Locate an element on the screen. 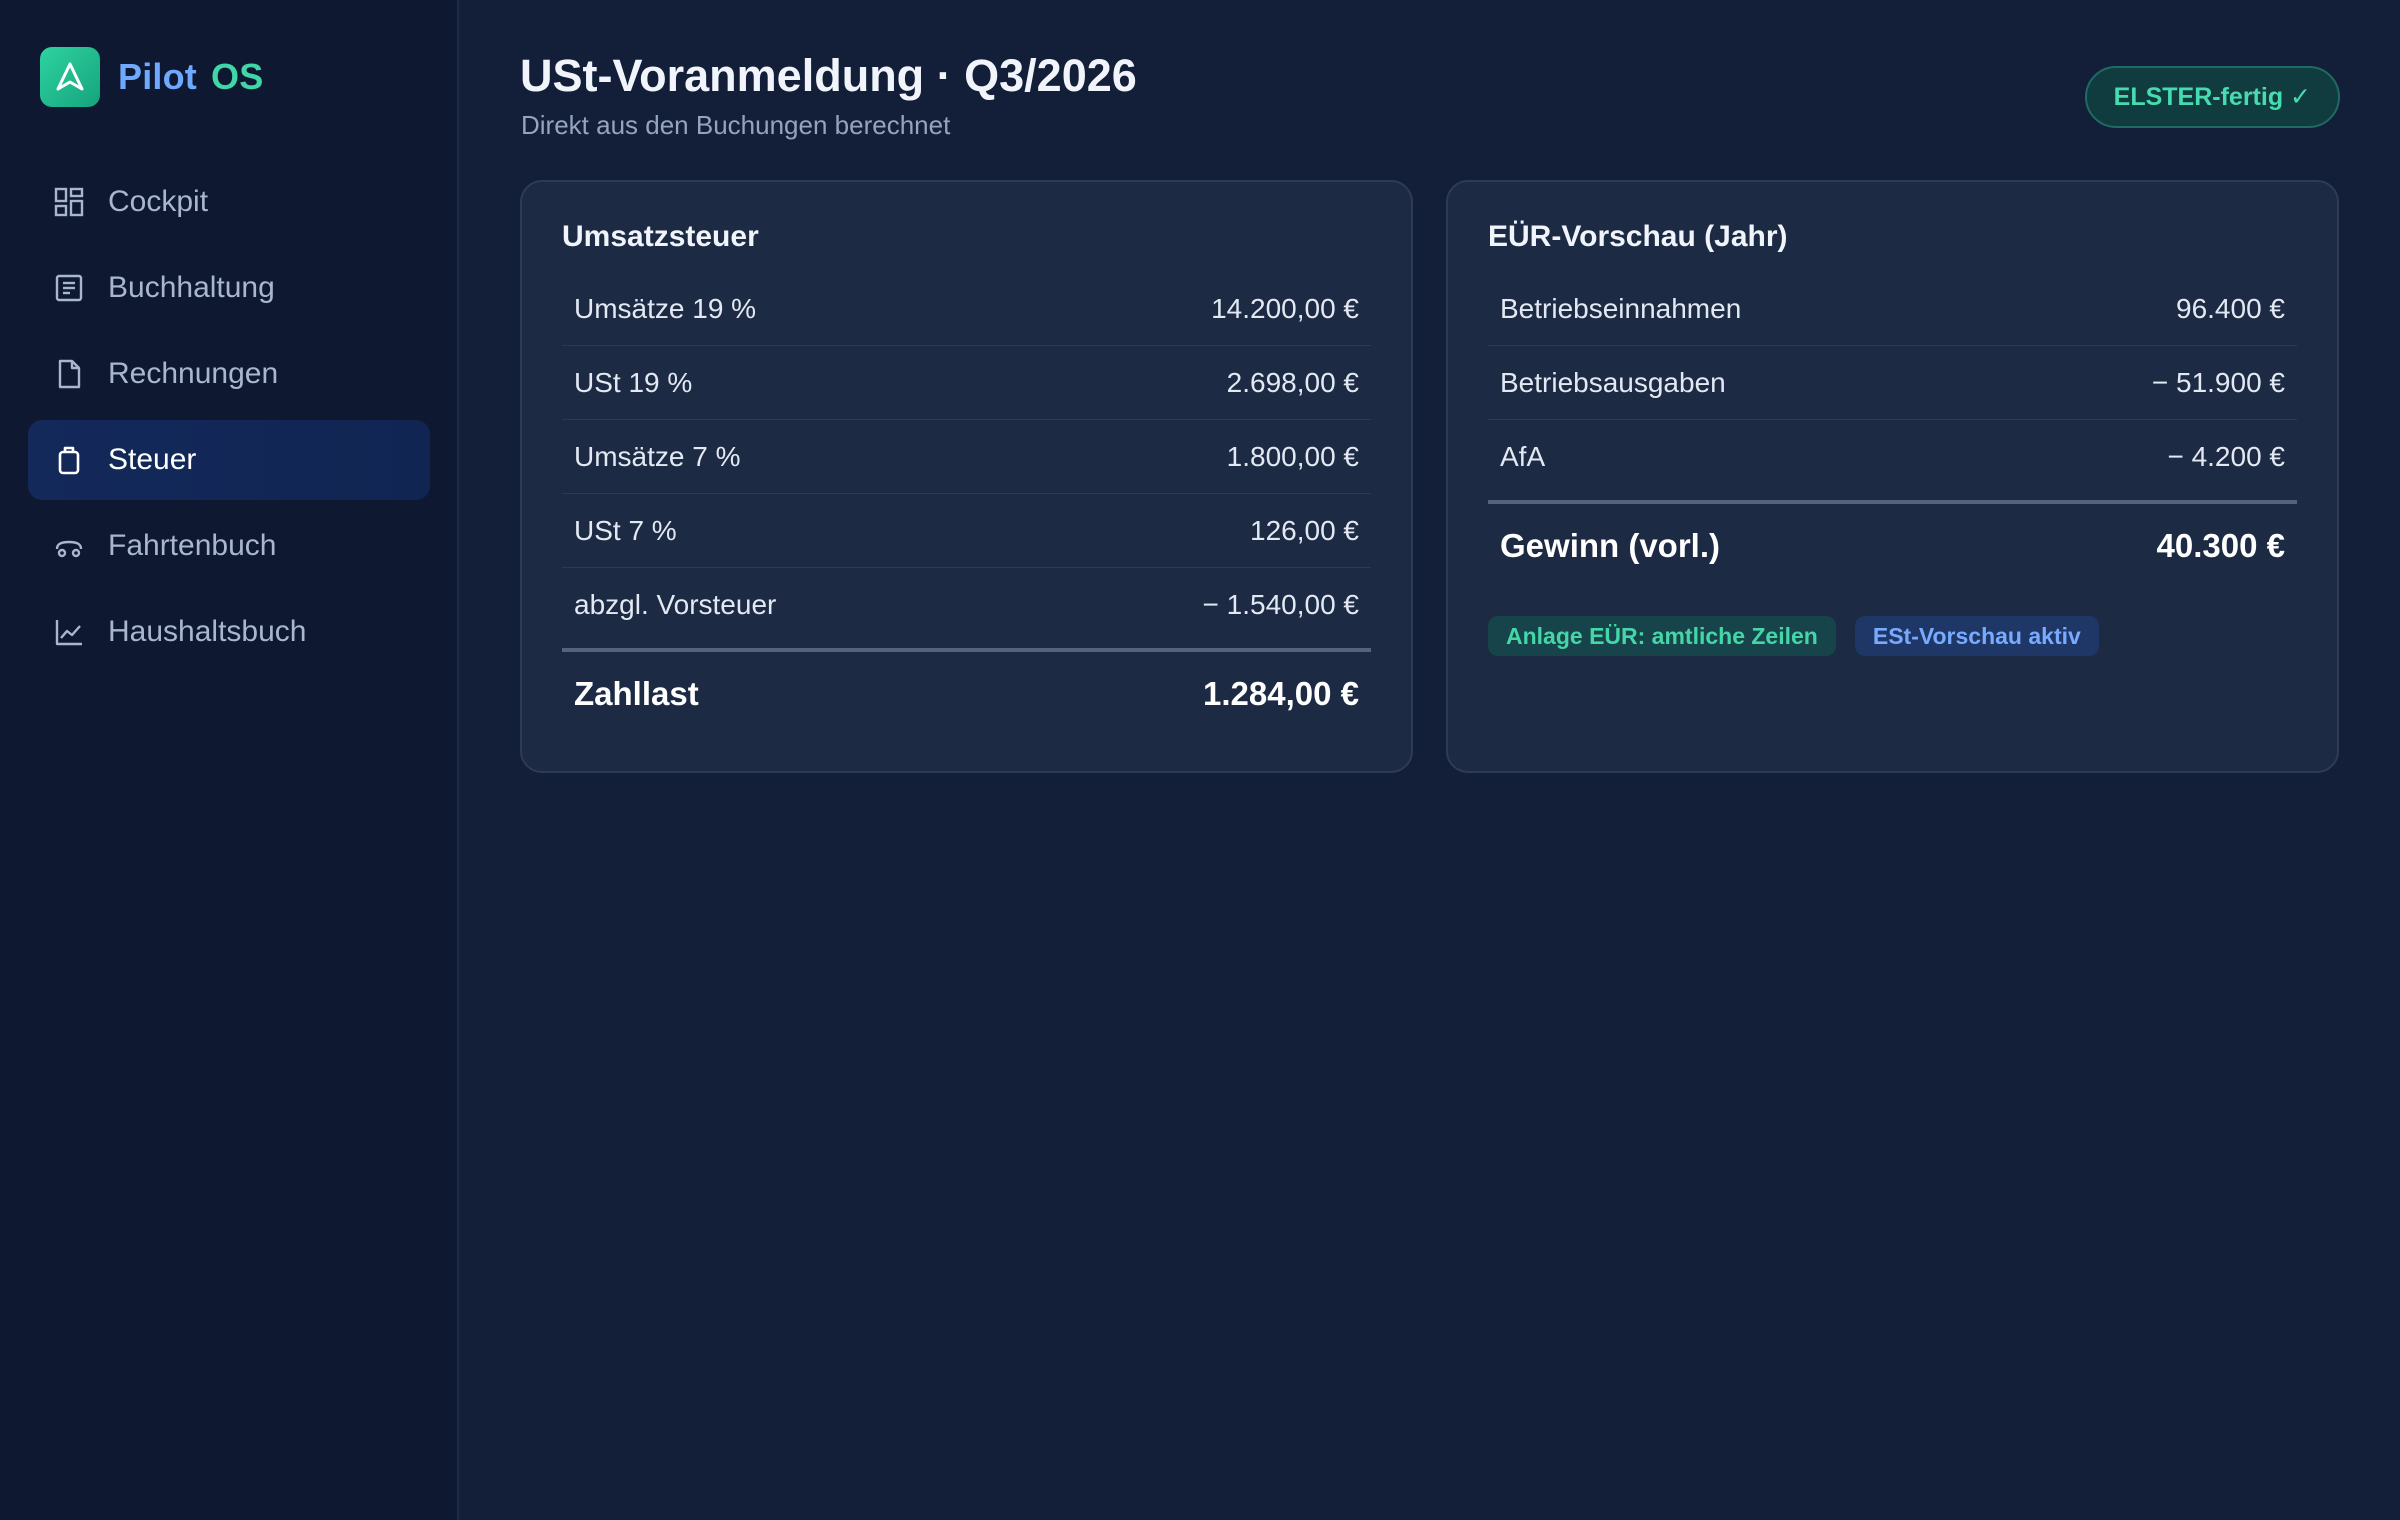  total-label: Zahllast is located at coordinates (636, 693).